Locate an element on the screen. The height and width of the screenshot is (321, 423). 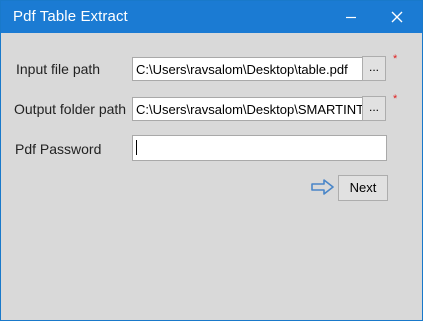
output-required-mark: * is located at coordinates (395, 99).